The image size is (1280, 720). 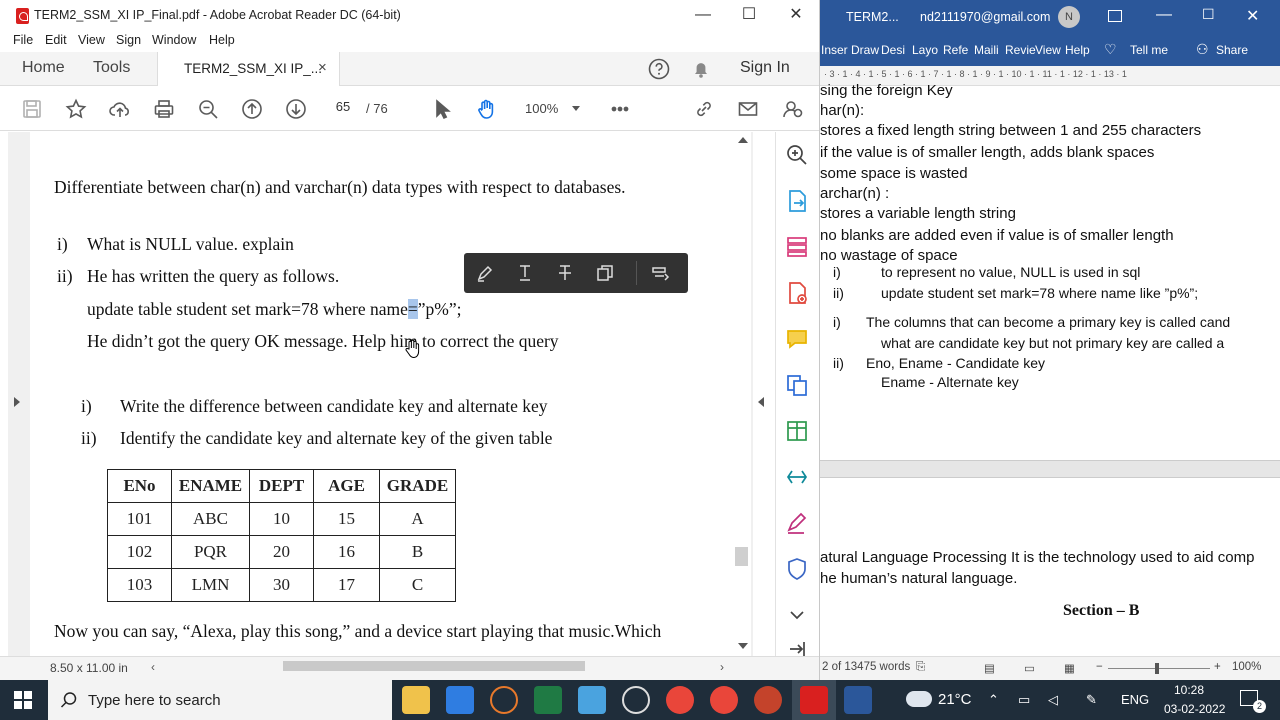 I want to click on link-icon, so click(x=704, y=109).